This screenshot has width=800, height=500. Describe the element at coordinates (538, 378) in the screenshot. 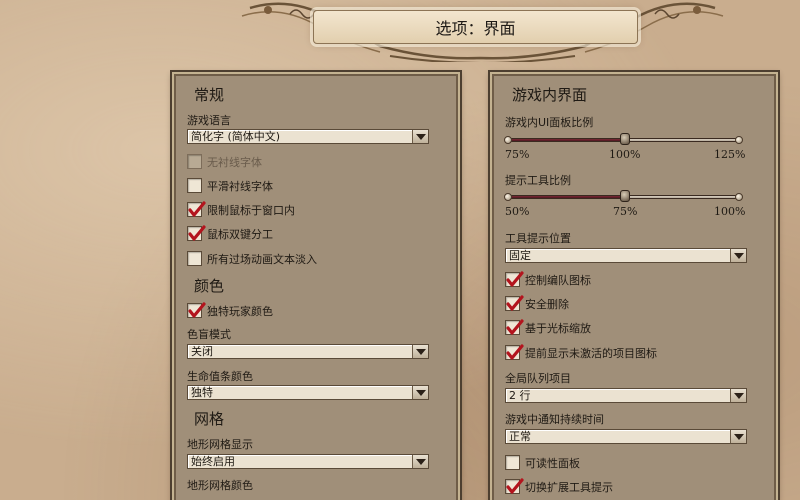

I see `global-queue-label: 全局队列项目` at that location.